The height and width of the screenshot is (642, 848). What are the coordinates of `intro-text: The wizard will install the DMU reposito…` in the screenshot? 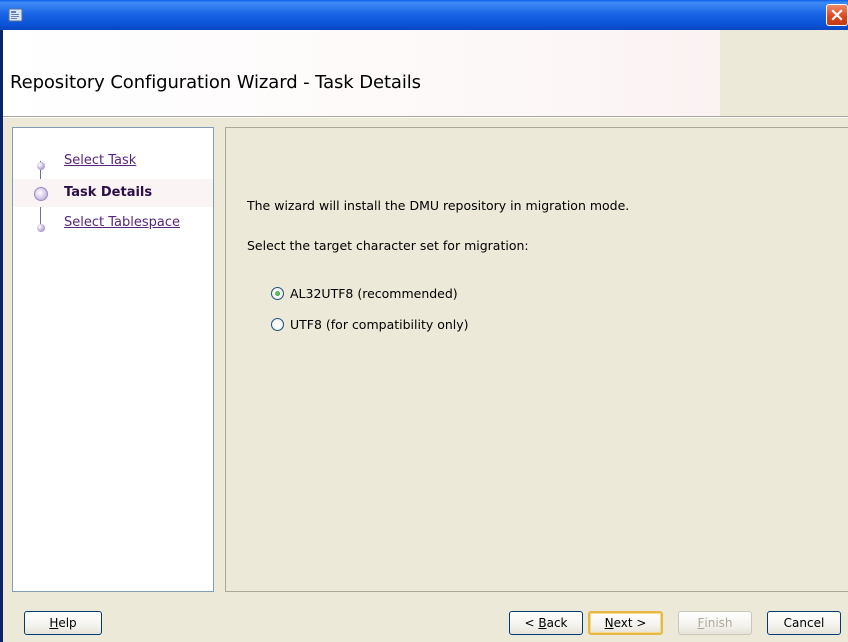 It's located at (438, 205).